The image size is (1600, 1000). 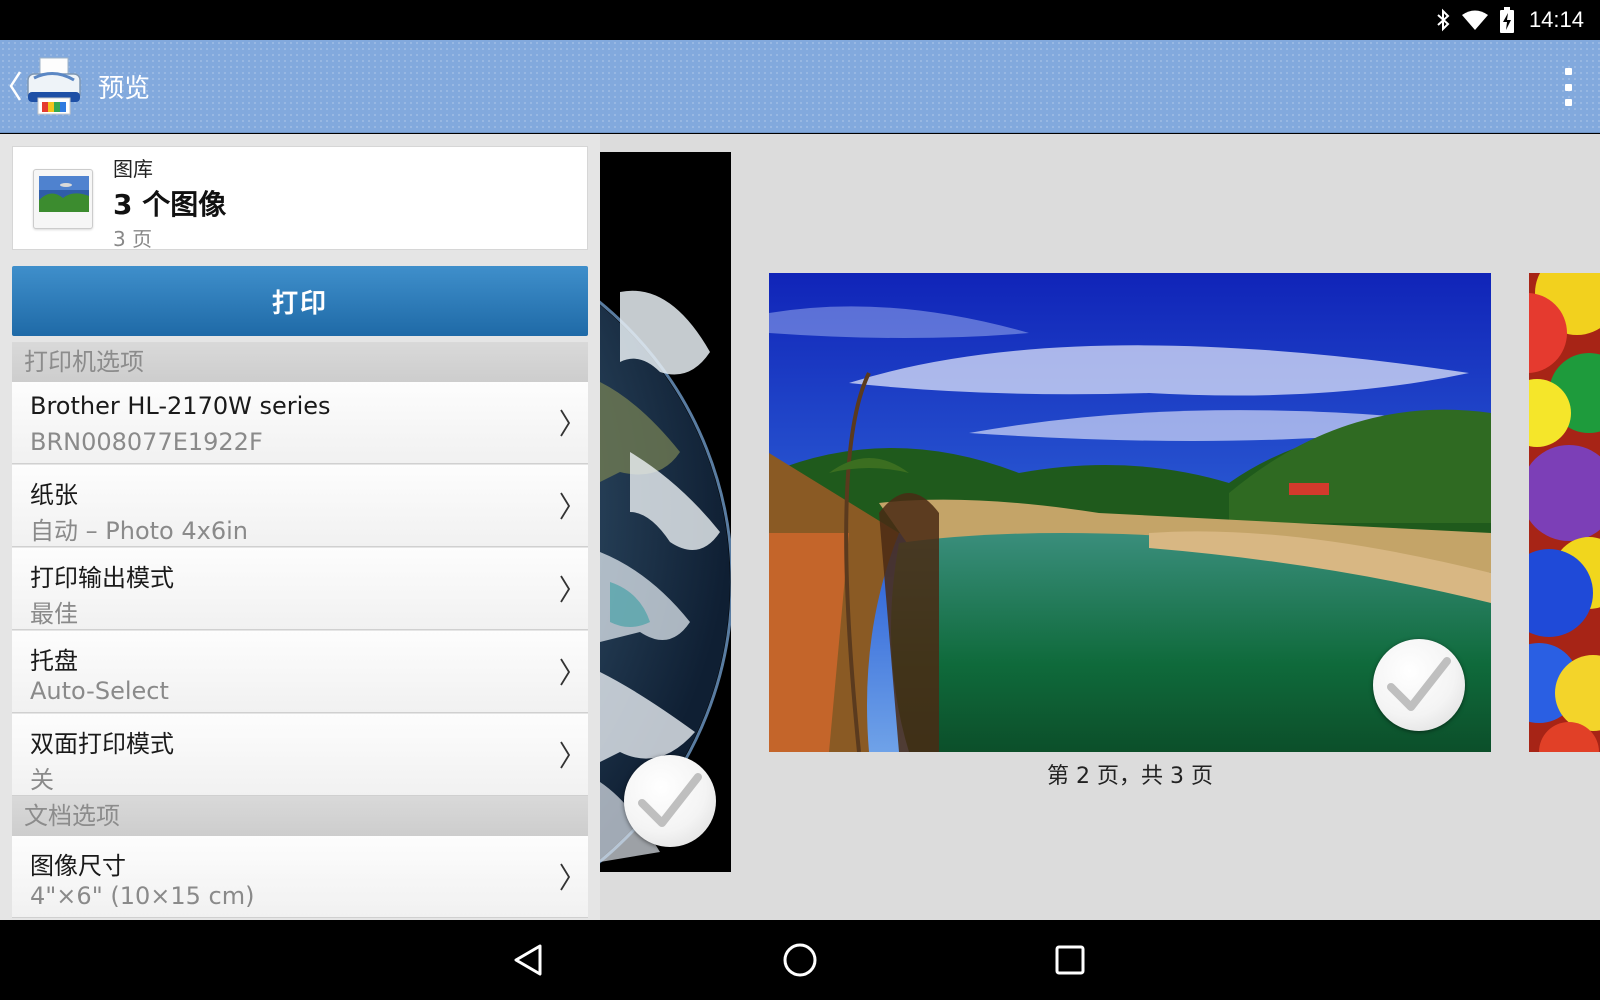 I want to click on option-title: 打印输出模式, so click(x=102, y=578).